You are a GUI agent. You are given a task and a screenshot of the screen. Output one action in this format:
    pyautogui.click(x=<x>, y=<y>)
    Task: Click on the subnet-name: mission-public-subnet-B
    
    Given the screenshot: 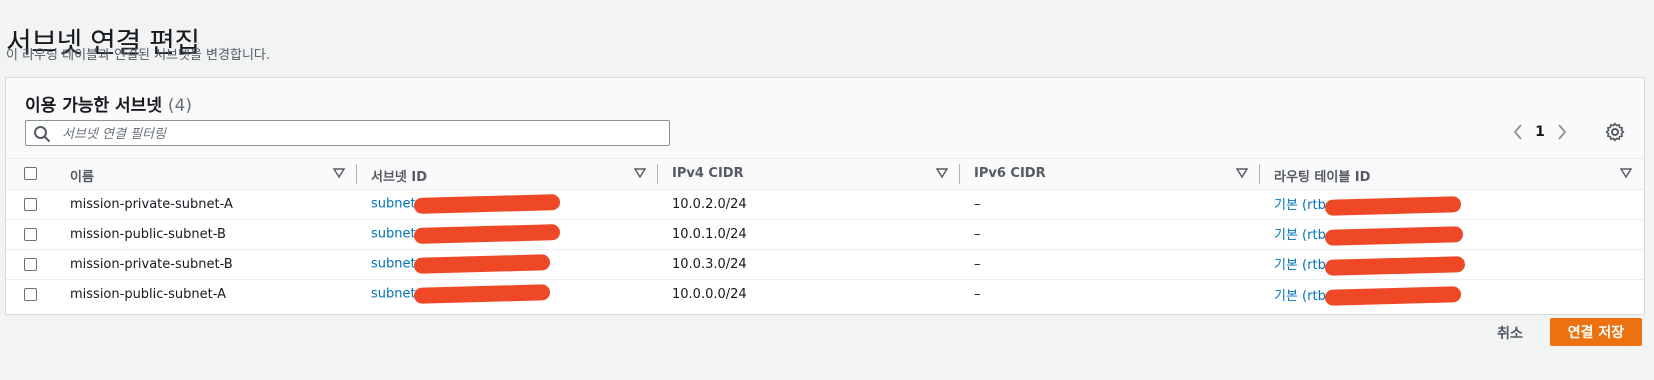 What is the action you would take?
    pyautogui.click(x=206, y=234)
    